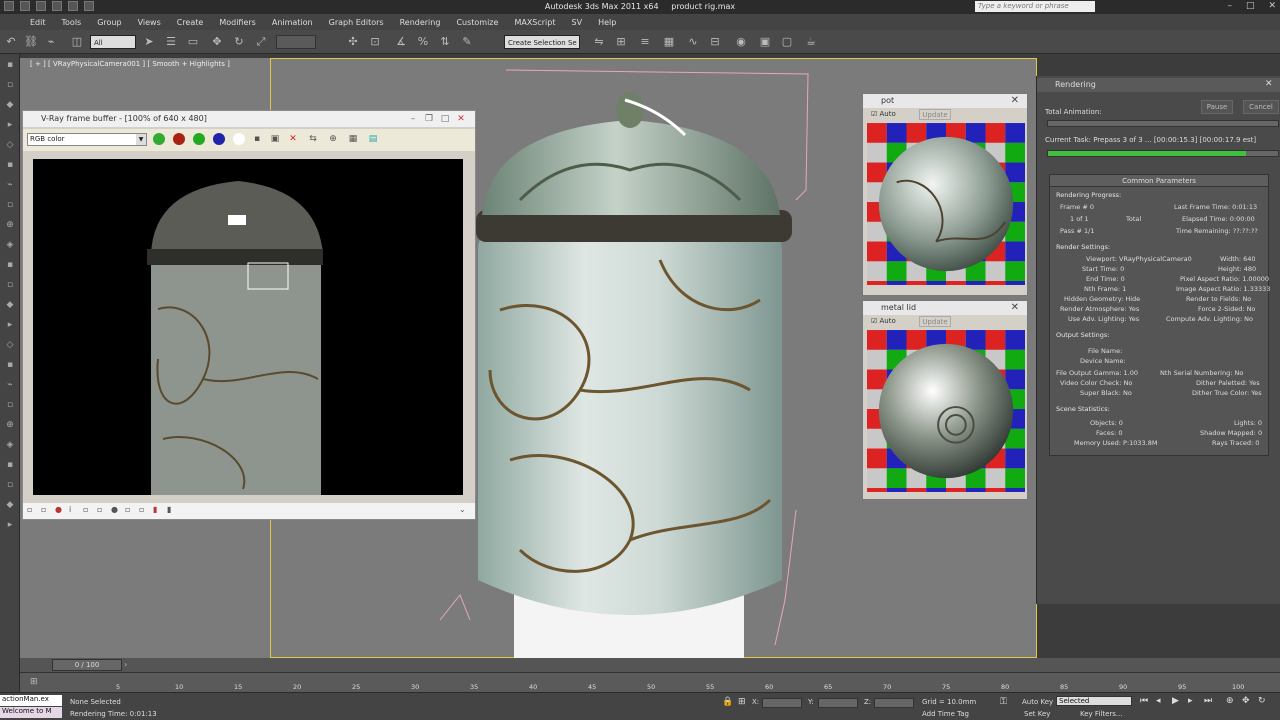  What do you see at coordinates (1144, 701) in the screenshot?
I see `go-to-start-icon: ⏮` at bounding box center [1144, 701].